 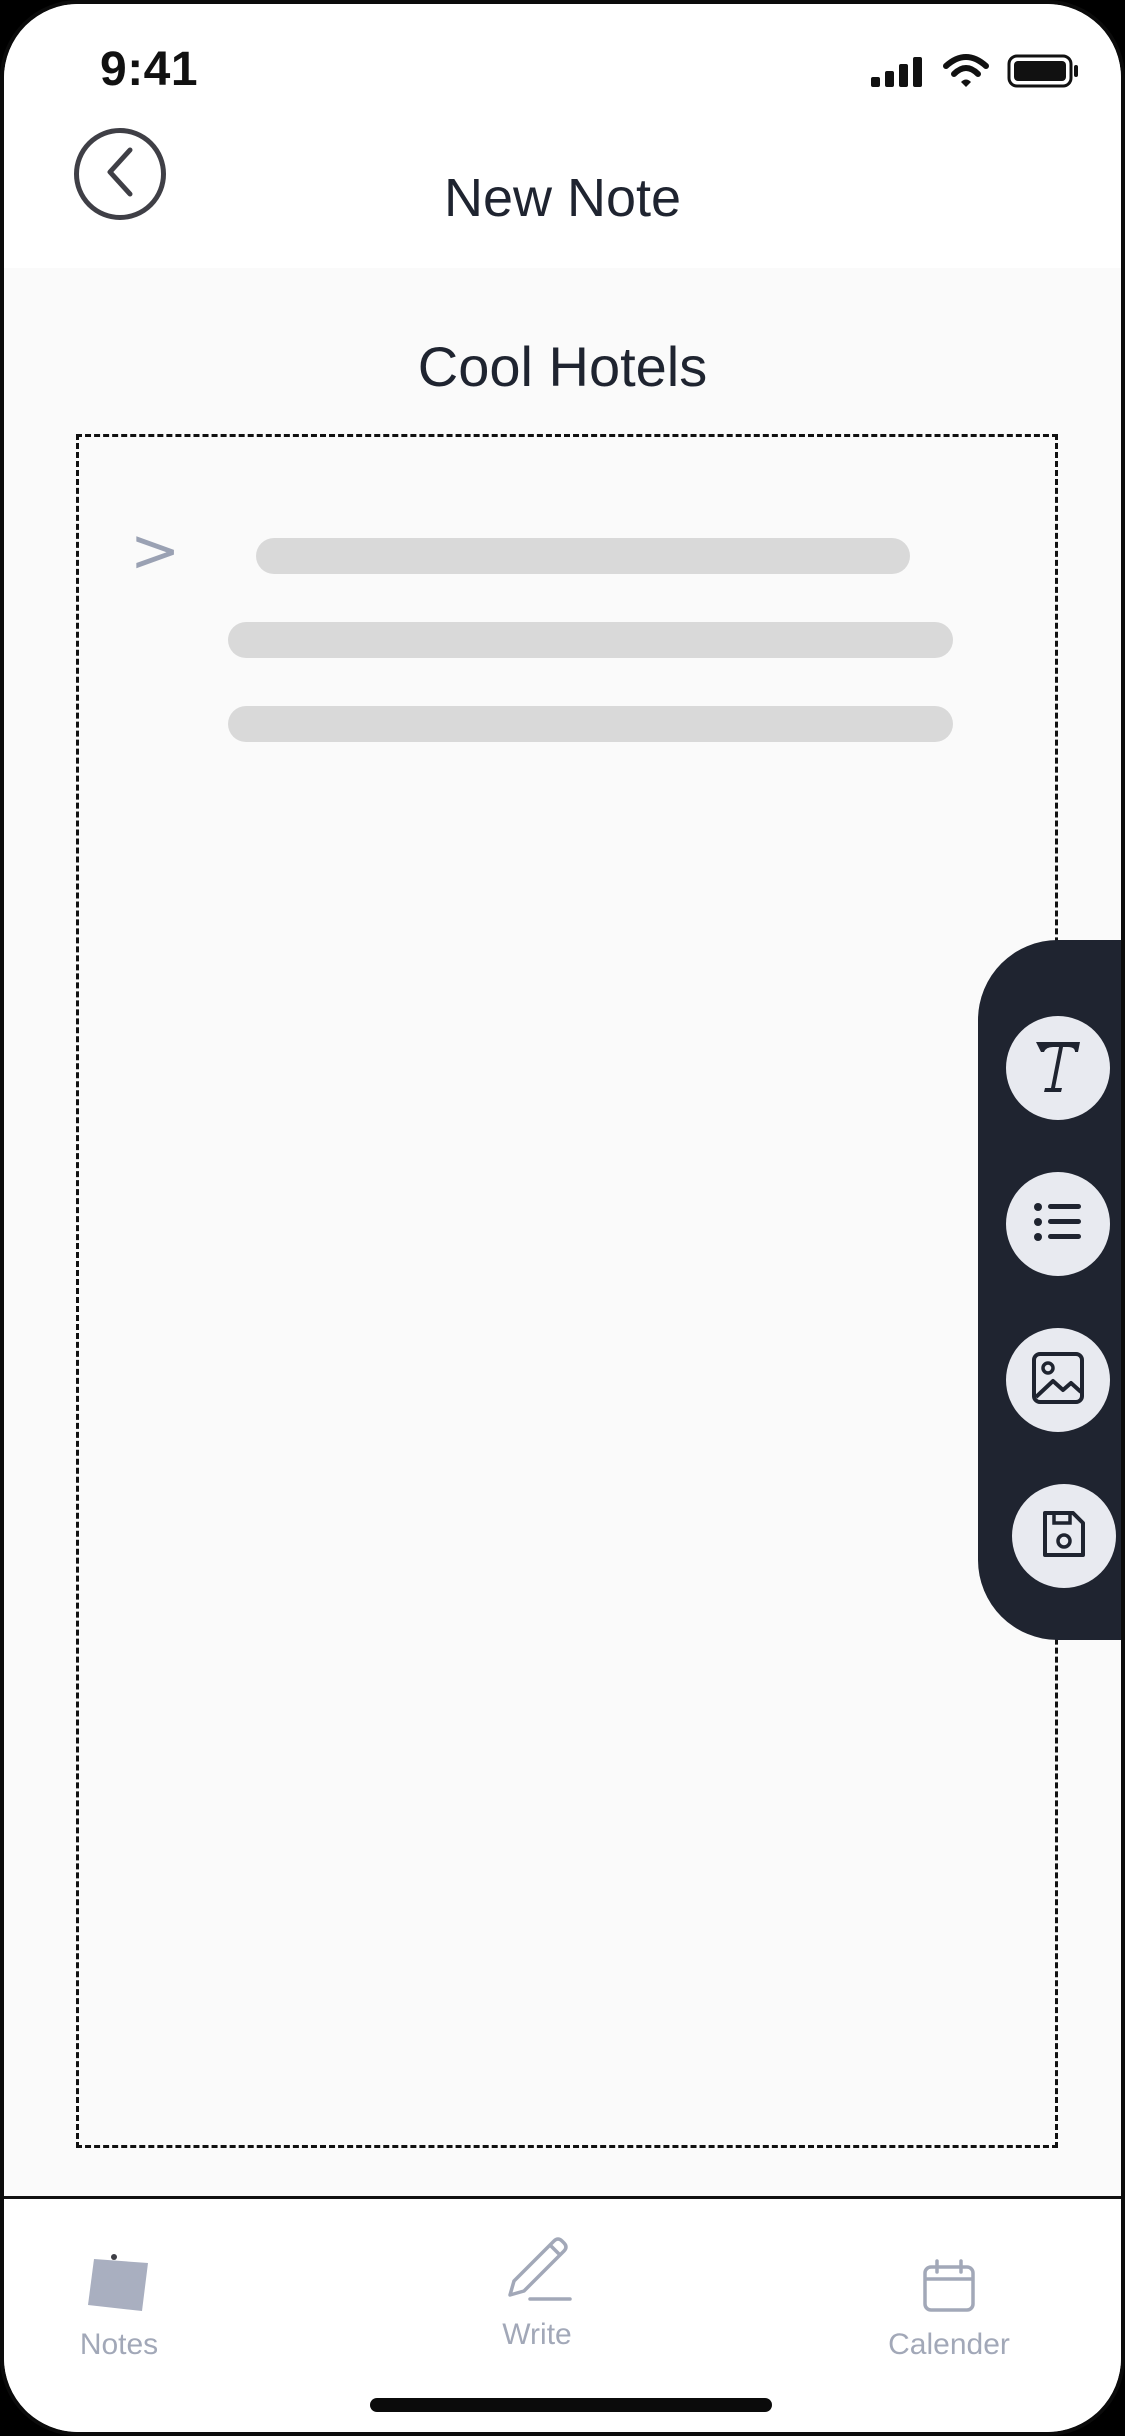 What do you see at coordinates (949, 2344) in the screenshot?
I see `nav-label-calendar: Calender` at bounding box center [949, 2344].